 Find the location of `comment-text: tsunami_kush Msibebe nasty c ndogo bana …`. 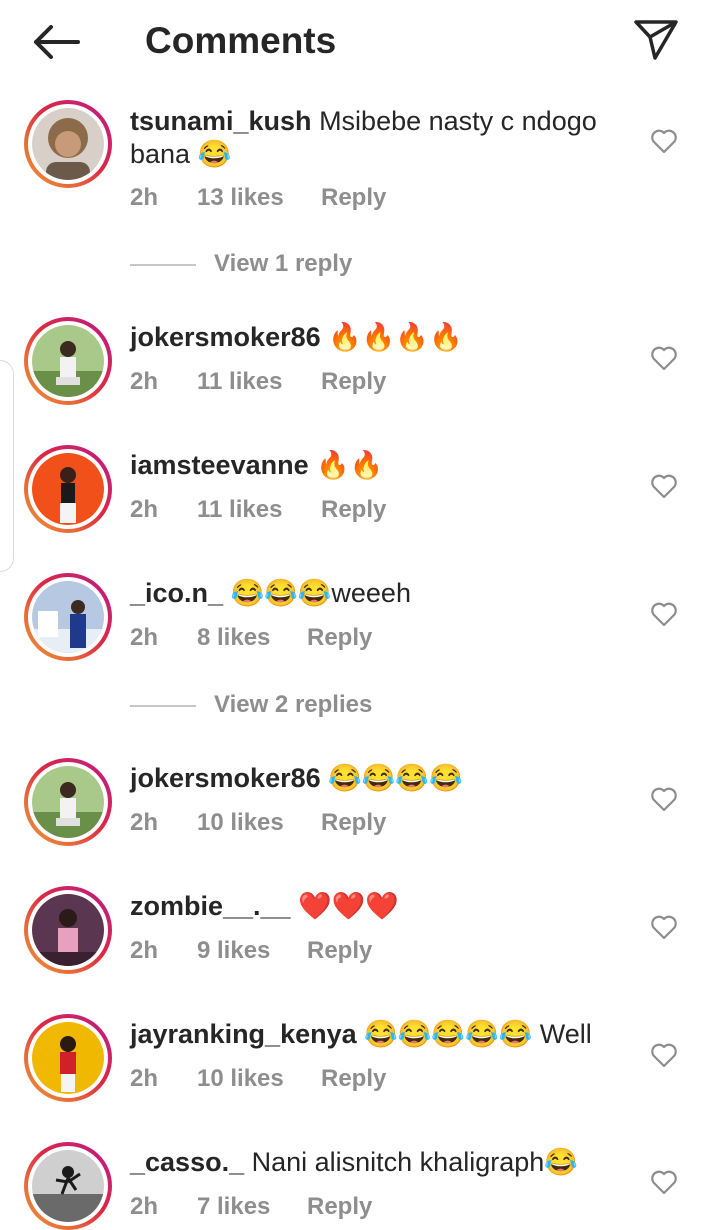

comment-text: tsunami_kush Msibebe nasty c ndogo bana … is located at coordinates (365, 138).